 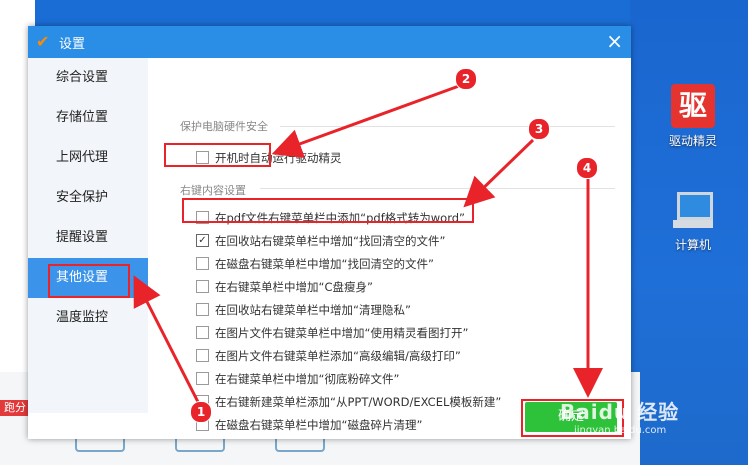 I want to click on baidu-watermark: Baidu 经验 jingyan.baidu.com, so click(x=619, y=416).